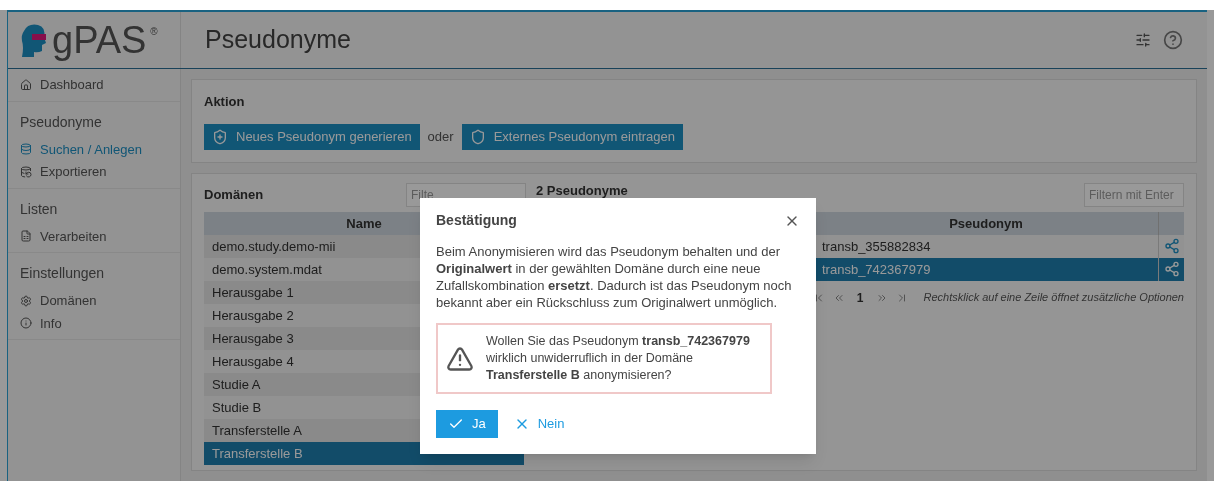 This screenshot has width=1214, height=481. Describe the element at coordinates (234, 194) in the screenshot. I see `panel-title: Domänen` at that location.